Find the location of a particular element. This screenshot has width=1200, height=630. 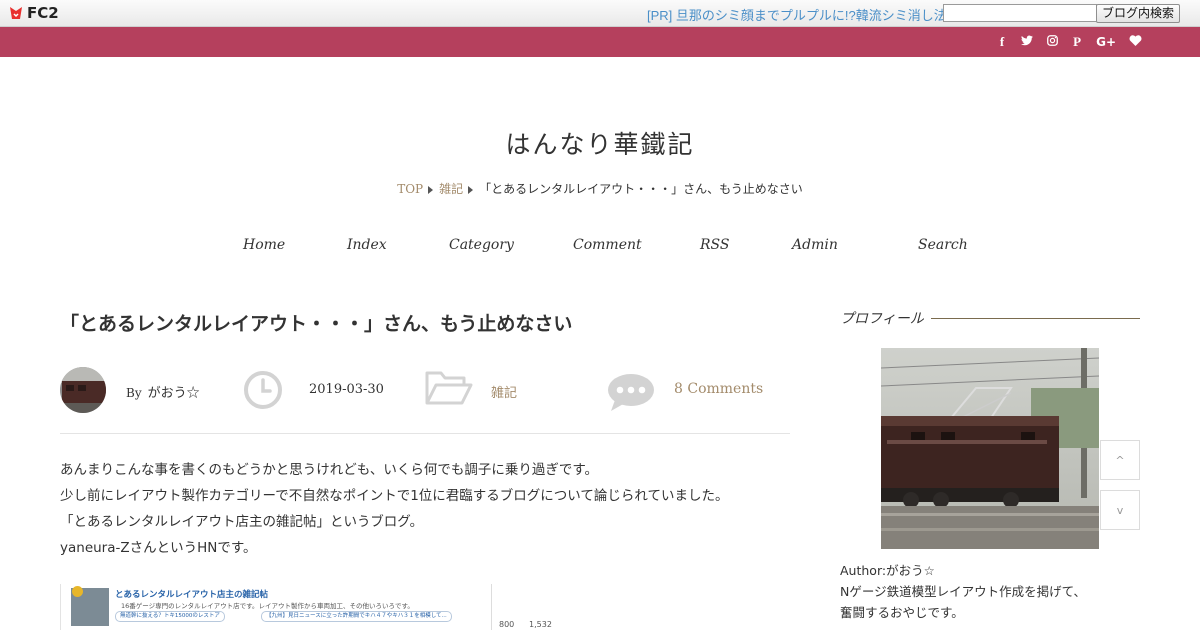

screenshot-separator is located at coordinates (491, 607).